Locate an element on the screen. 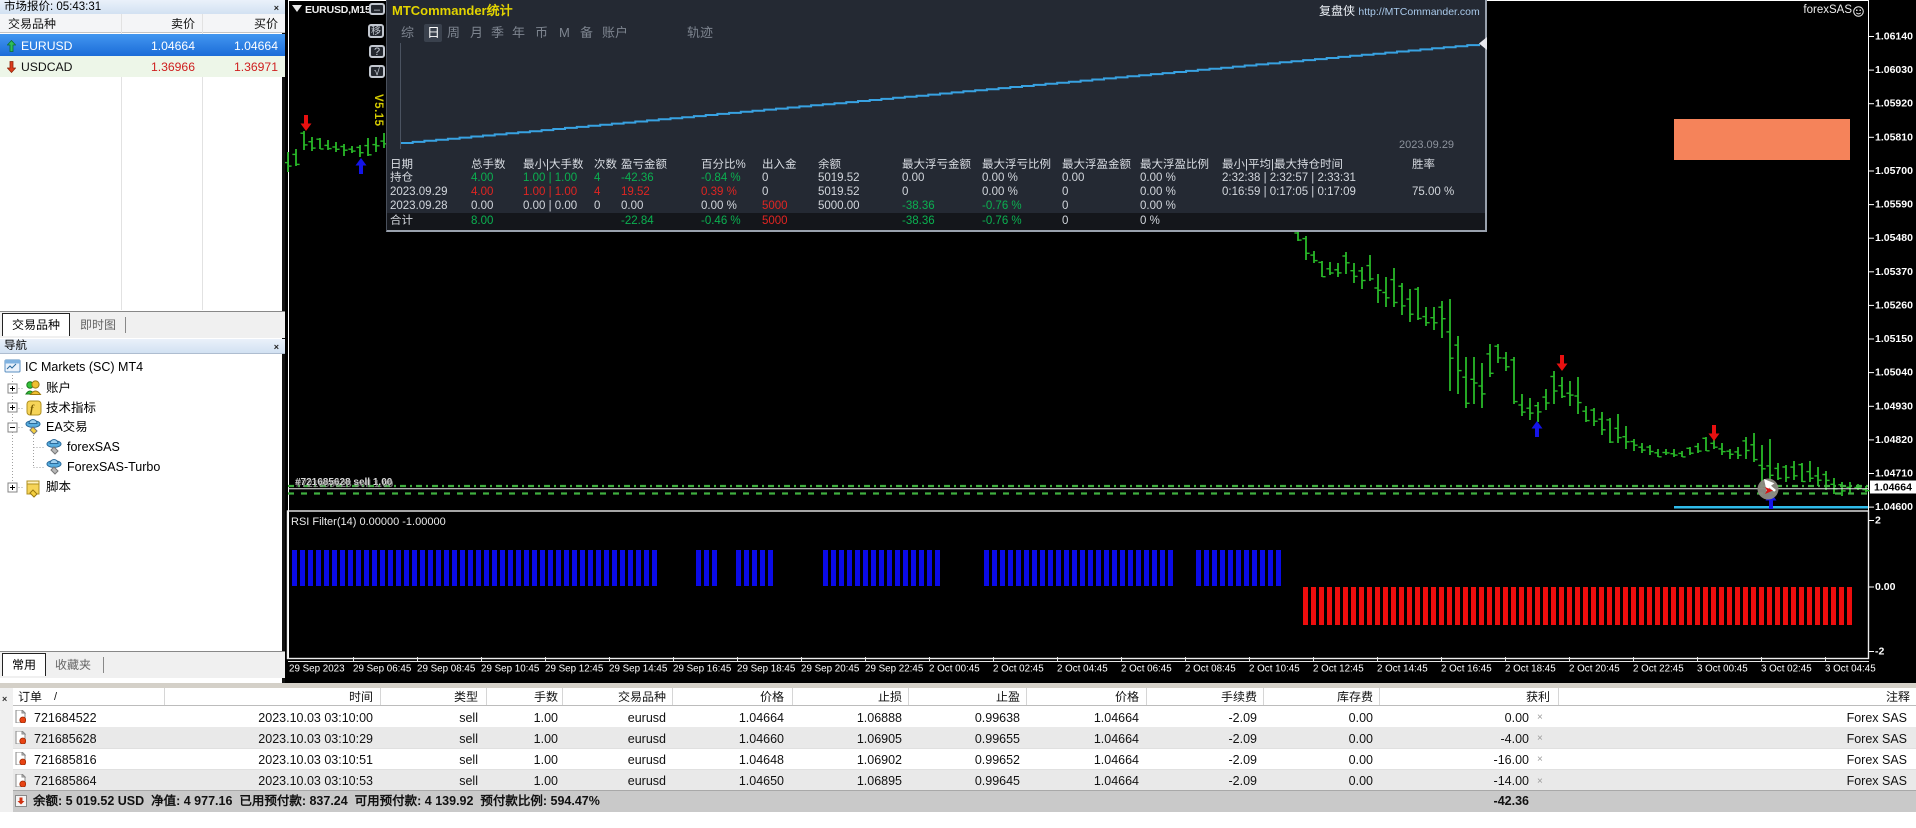 This screenshot has height=828, width=1916. svg-text: 0.00 is located at coordinates (1885, 587).